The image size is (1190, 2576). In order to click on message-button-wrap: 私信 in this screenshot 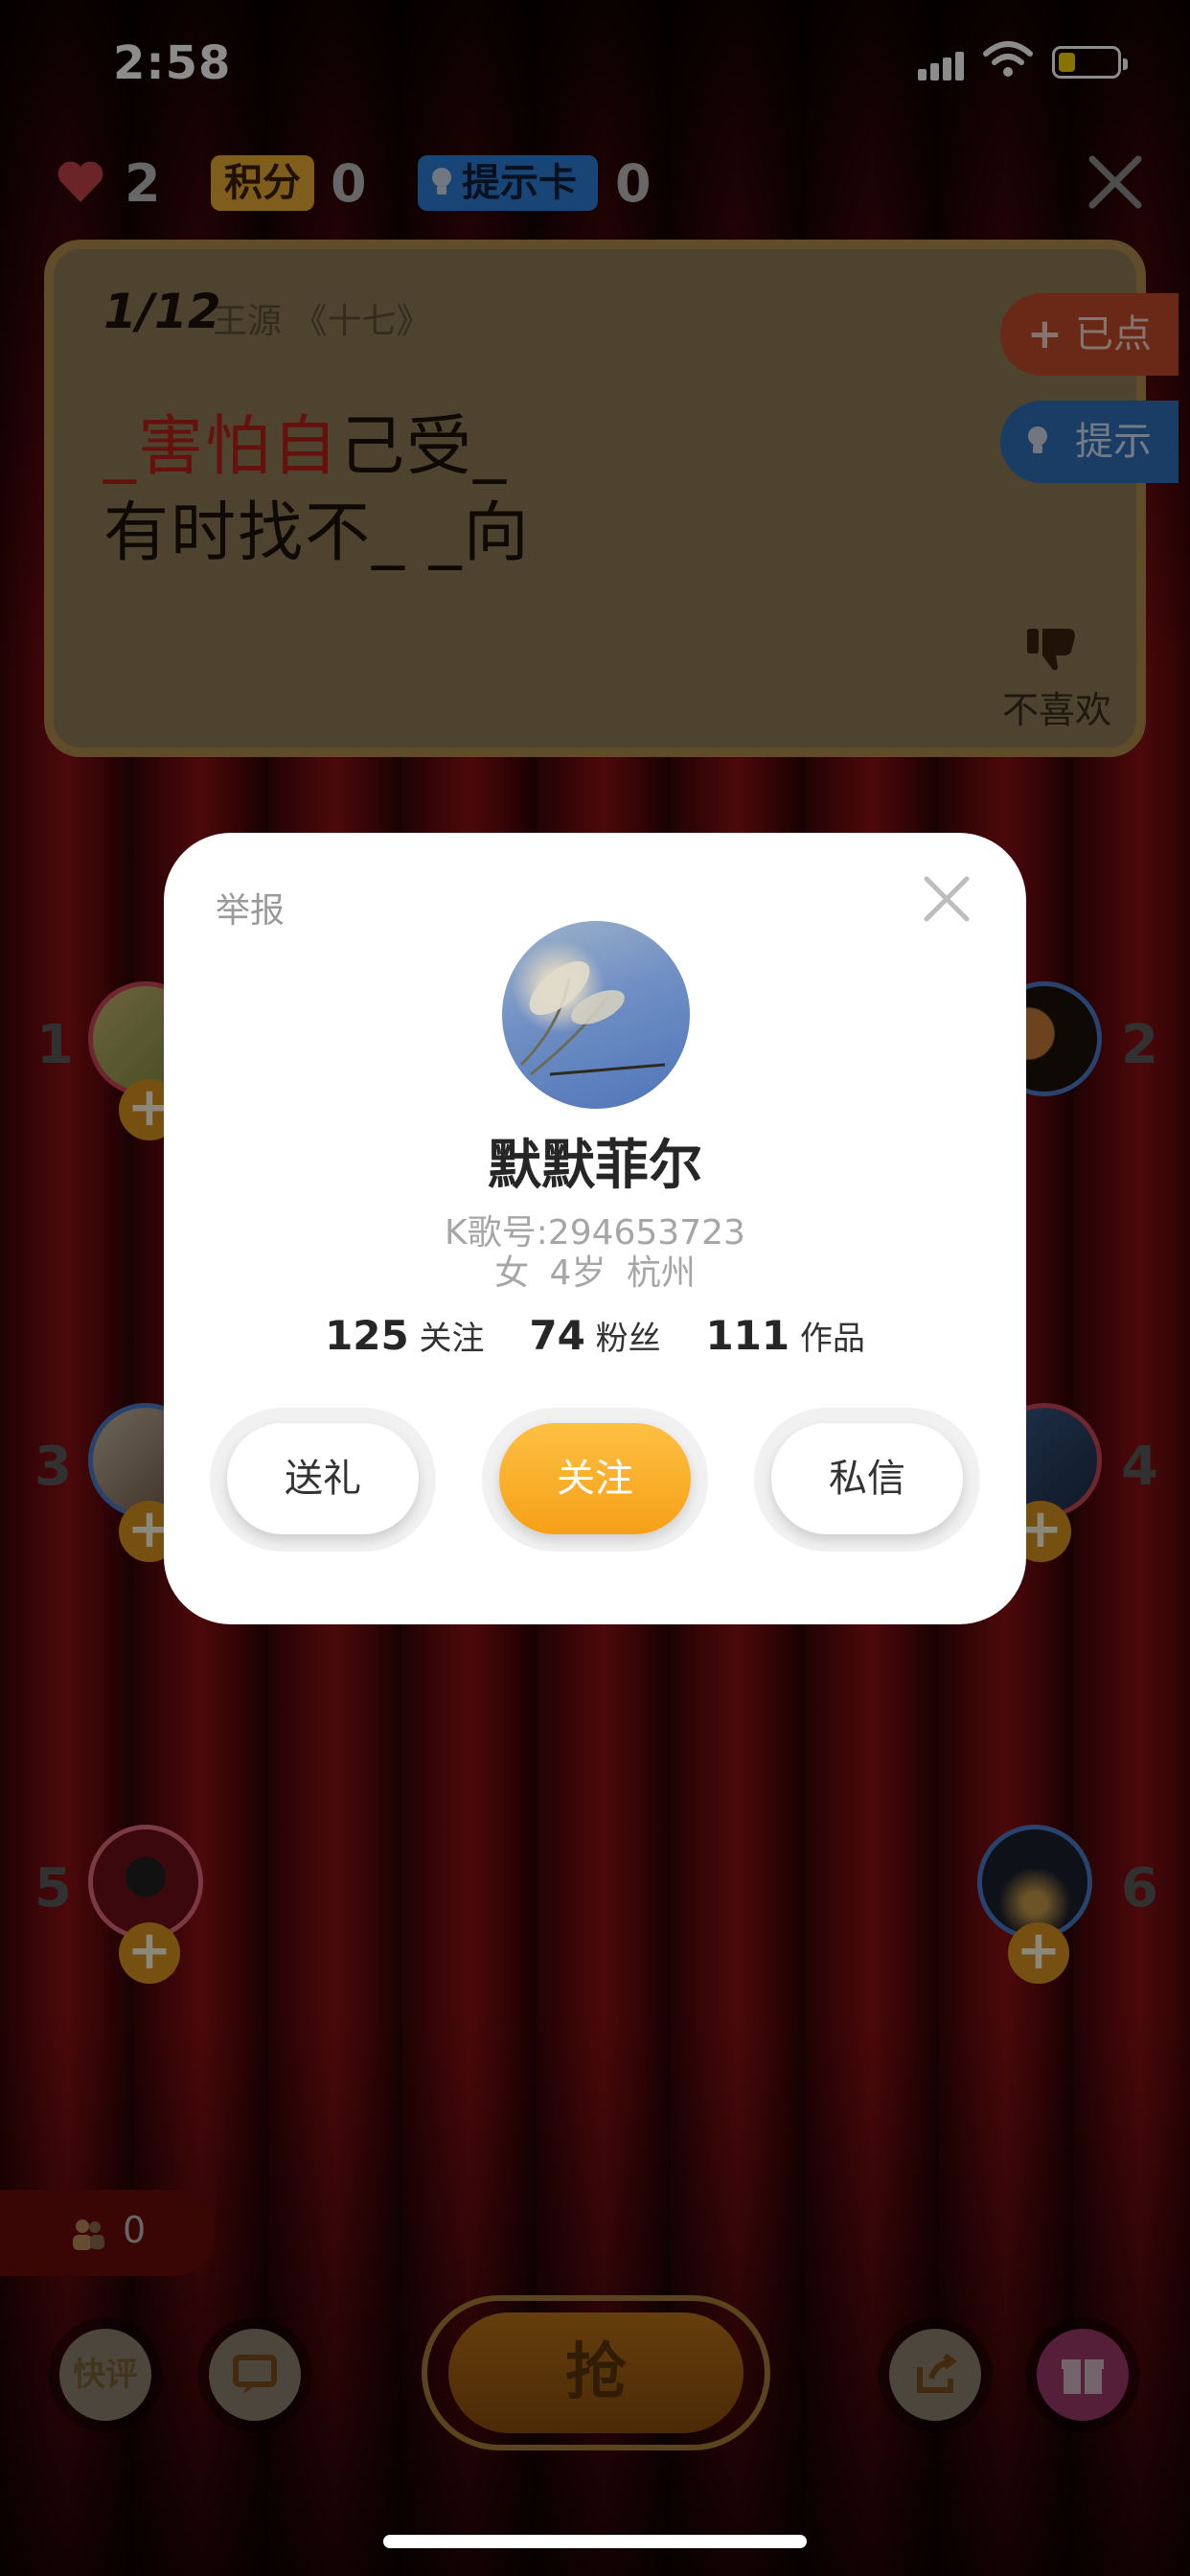, I will do `click(867, 1480)`.